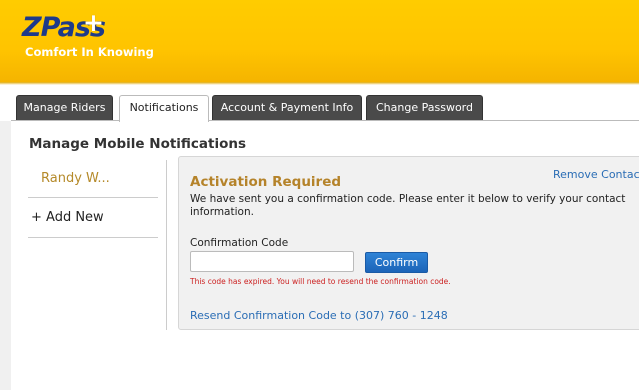 This screenshot has height=390, width=639. I want to click on add-new-contact-button: + Add New, so click(96, 217).